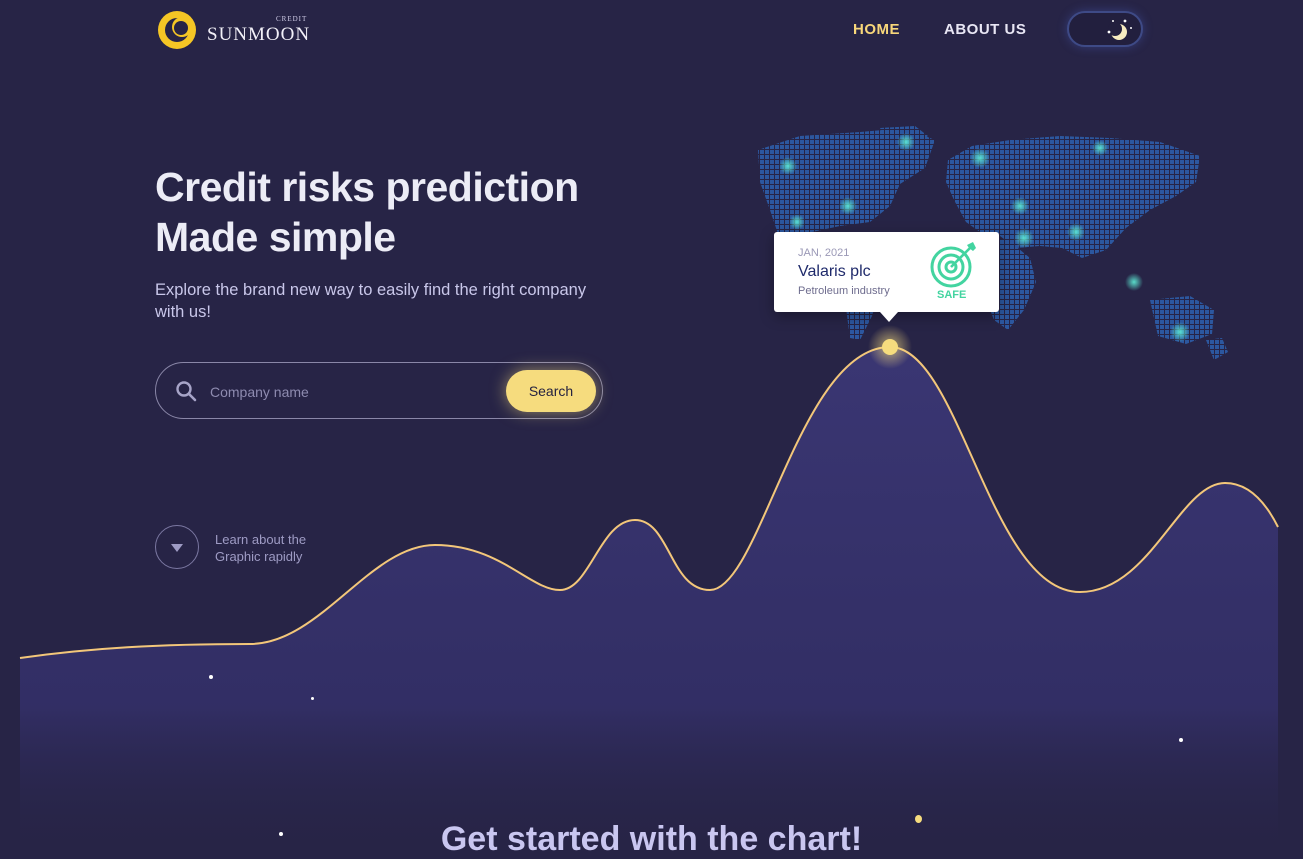  Describe the element at coordinates (824, 253) in the screenshot. I see `tooltip-date: JAN, 2021` at that location.